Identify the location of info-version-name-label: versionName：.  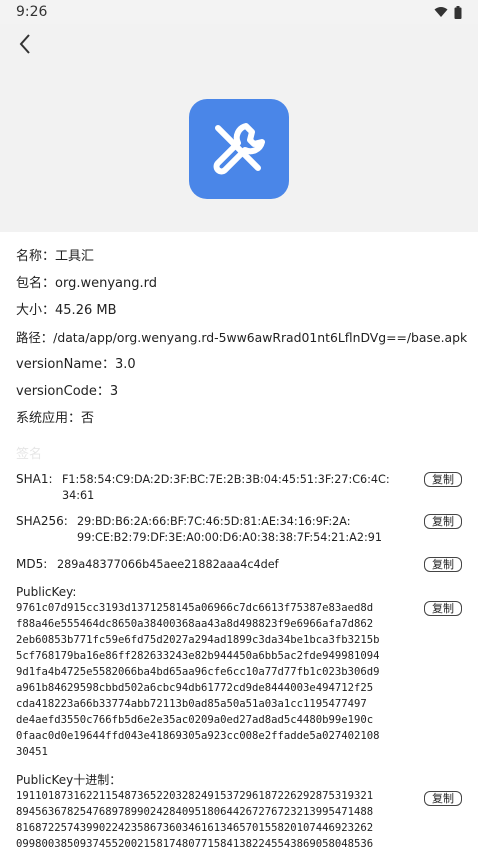
(65, 364).